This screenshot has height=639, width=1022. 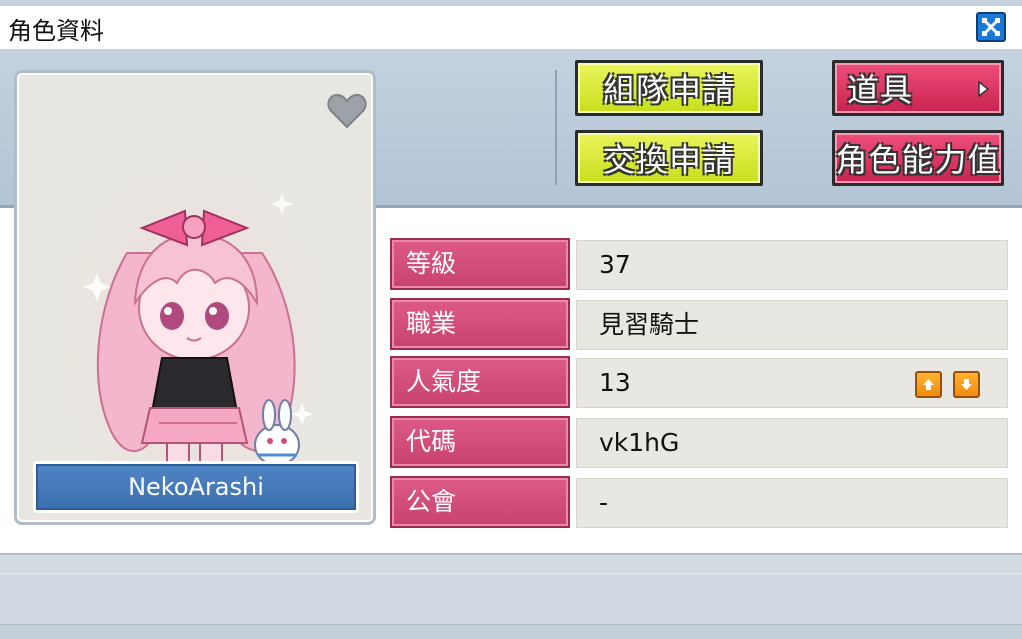 What do you see at coordinates (983, 89) in the screenshot?
I see `chevron-right-icon` at bounding box center [983, 89].